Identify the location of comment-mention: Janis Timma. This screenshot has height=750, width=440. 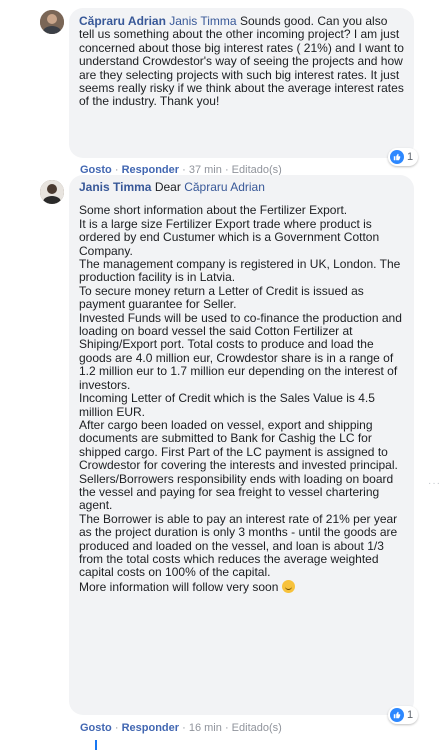
(202, 21).